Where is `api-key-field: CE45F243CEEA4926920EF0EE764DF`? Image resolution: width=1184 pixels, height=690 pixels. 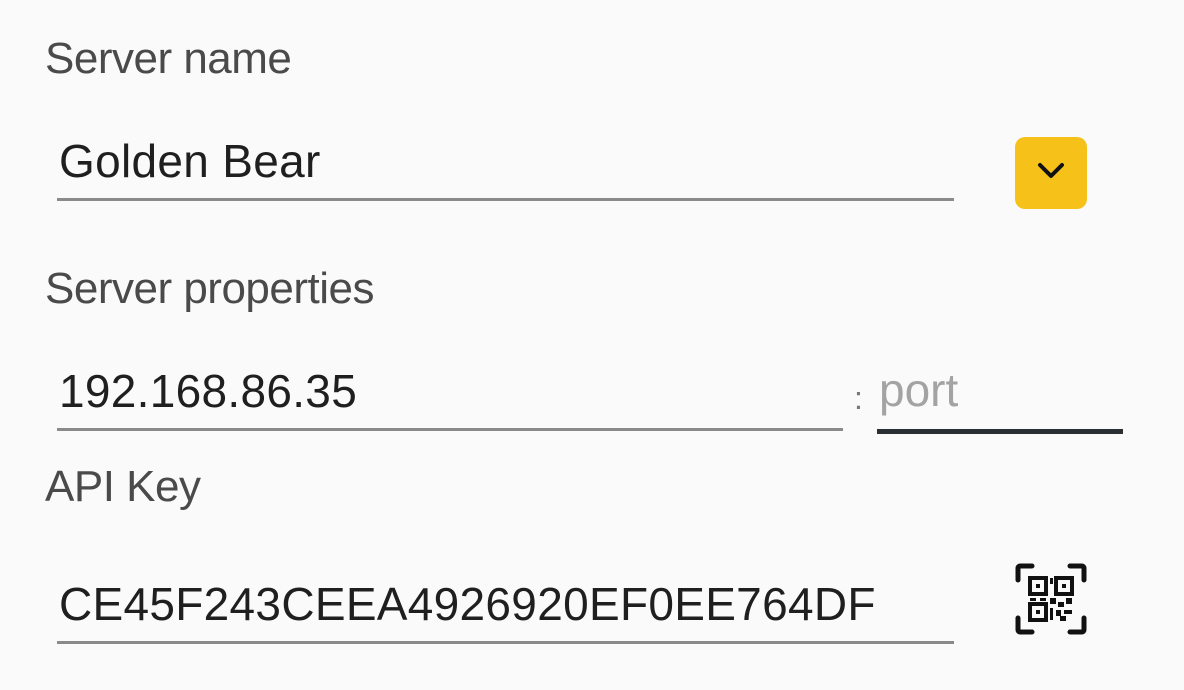
api-key-field: CE45F243CEEA4926920EF0EE764DF is located at coordinates (505, 602).